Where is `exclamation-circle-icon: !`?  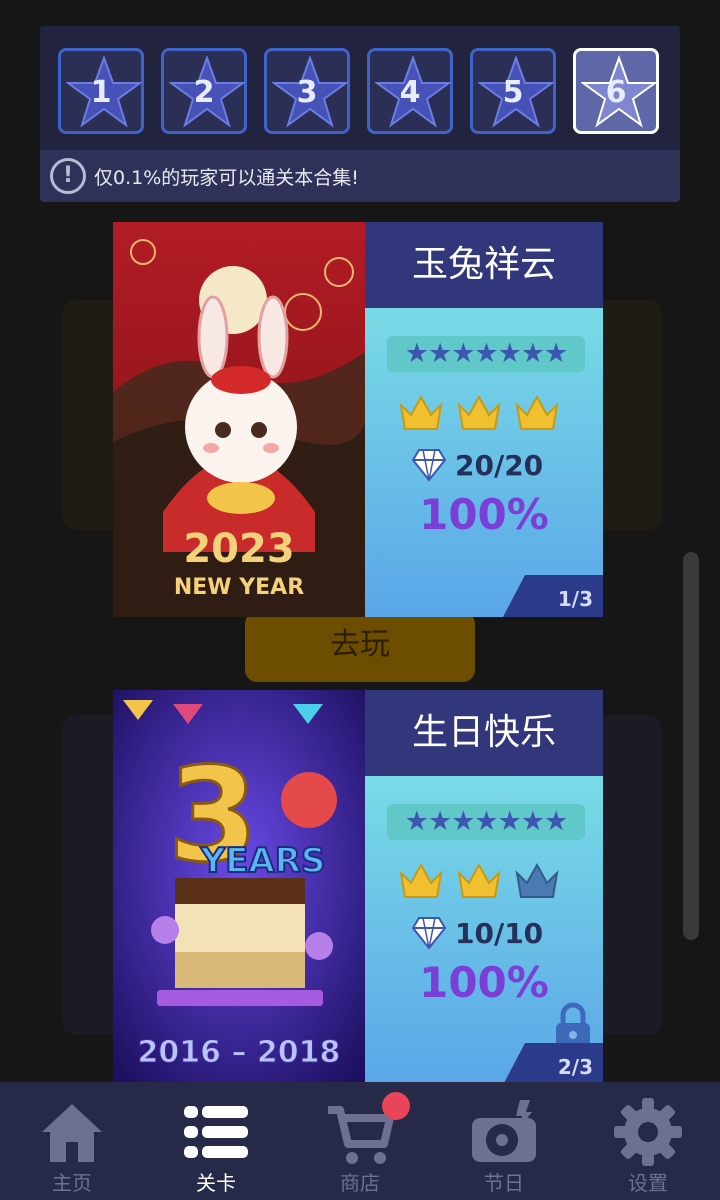
exclamation-circle-icon: ! is located at coordinates (68, 176).